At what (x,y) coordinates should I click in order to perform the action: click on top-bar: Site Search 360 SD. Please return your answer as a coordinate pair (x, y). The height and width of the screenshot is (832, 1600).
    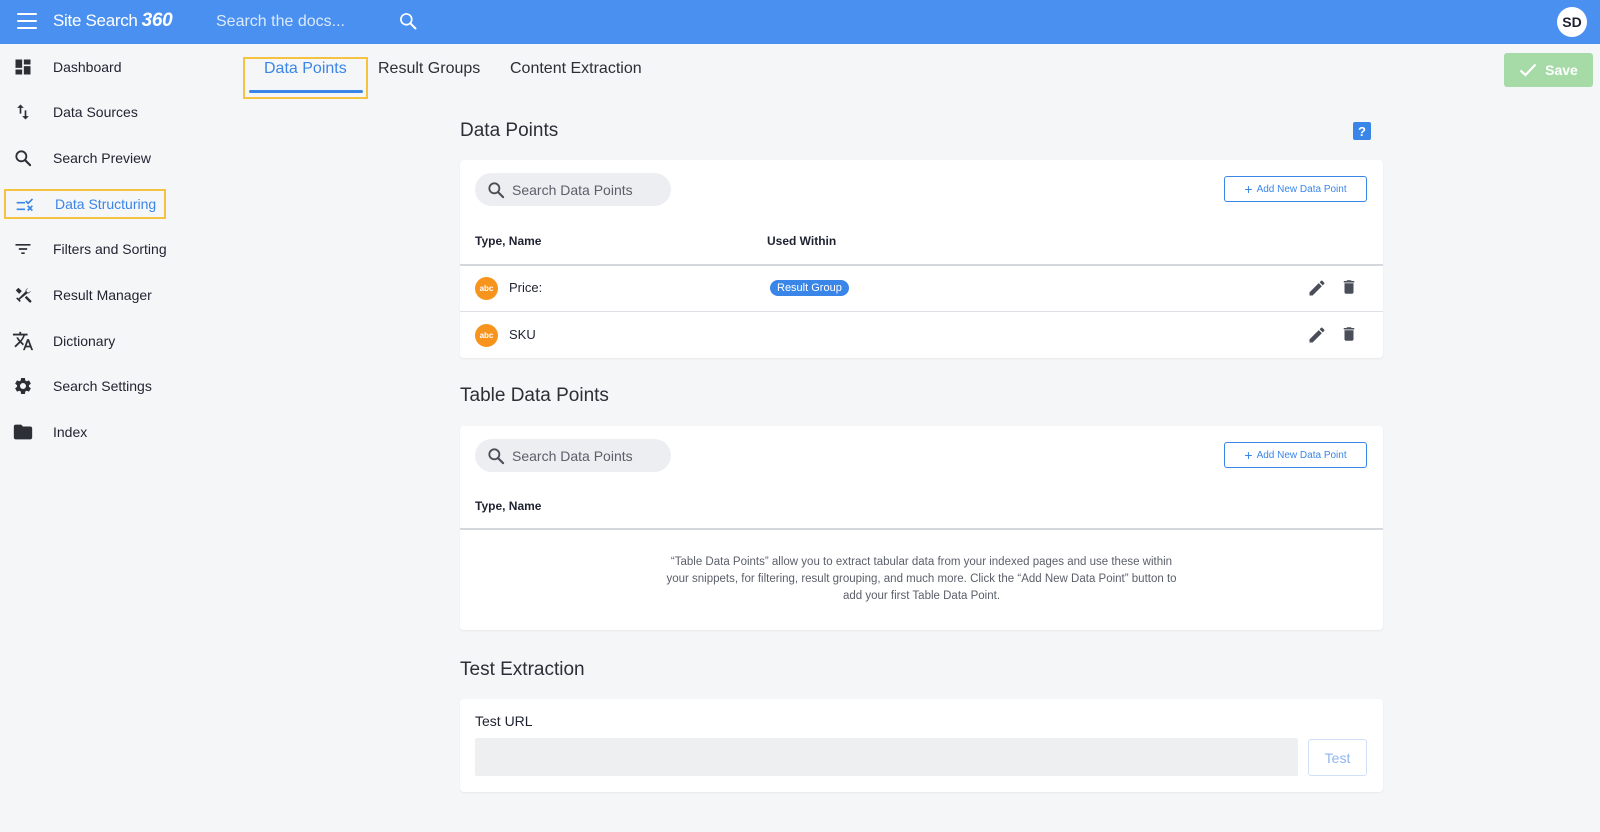
    Looking at the image, I should click on (800, 22).